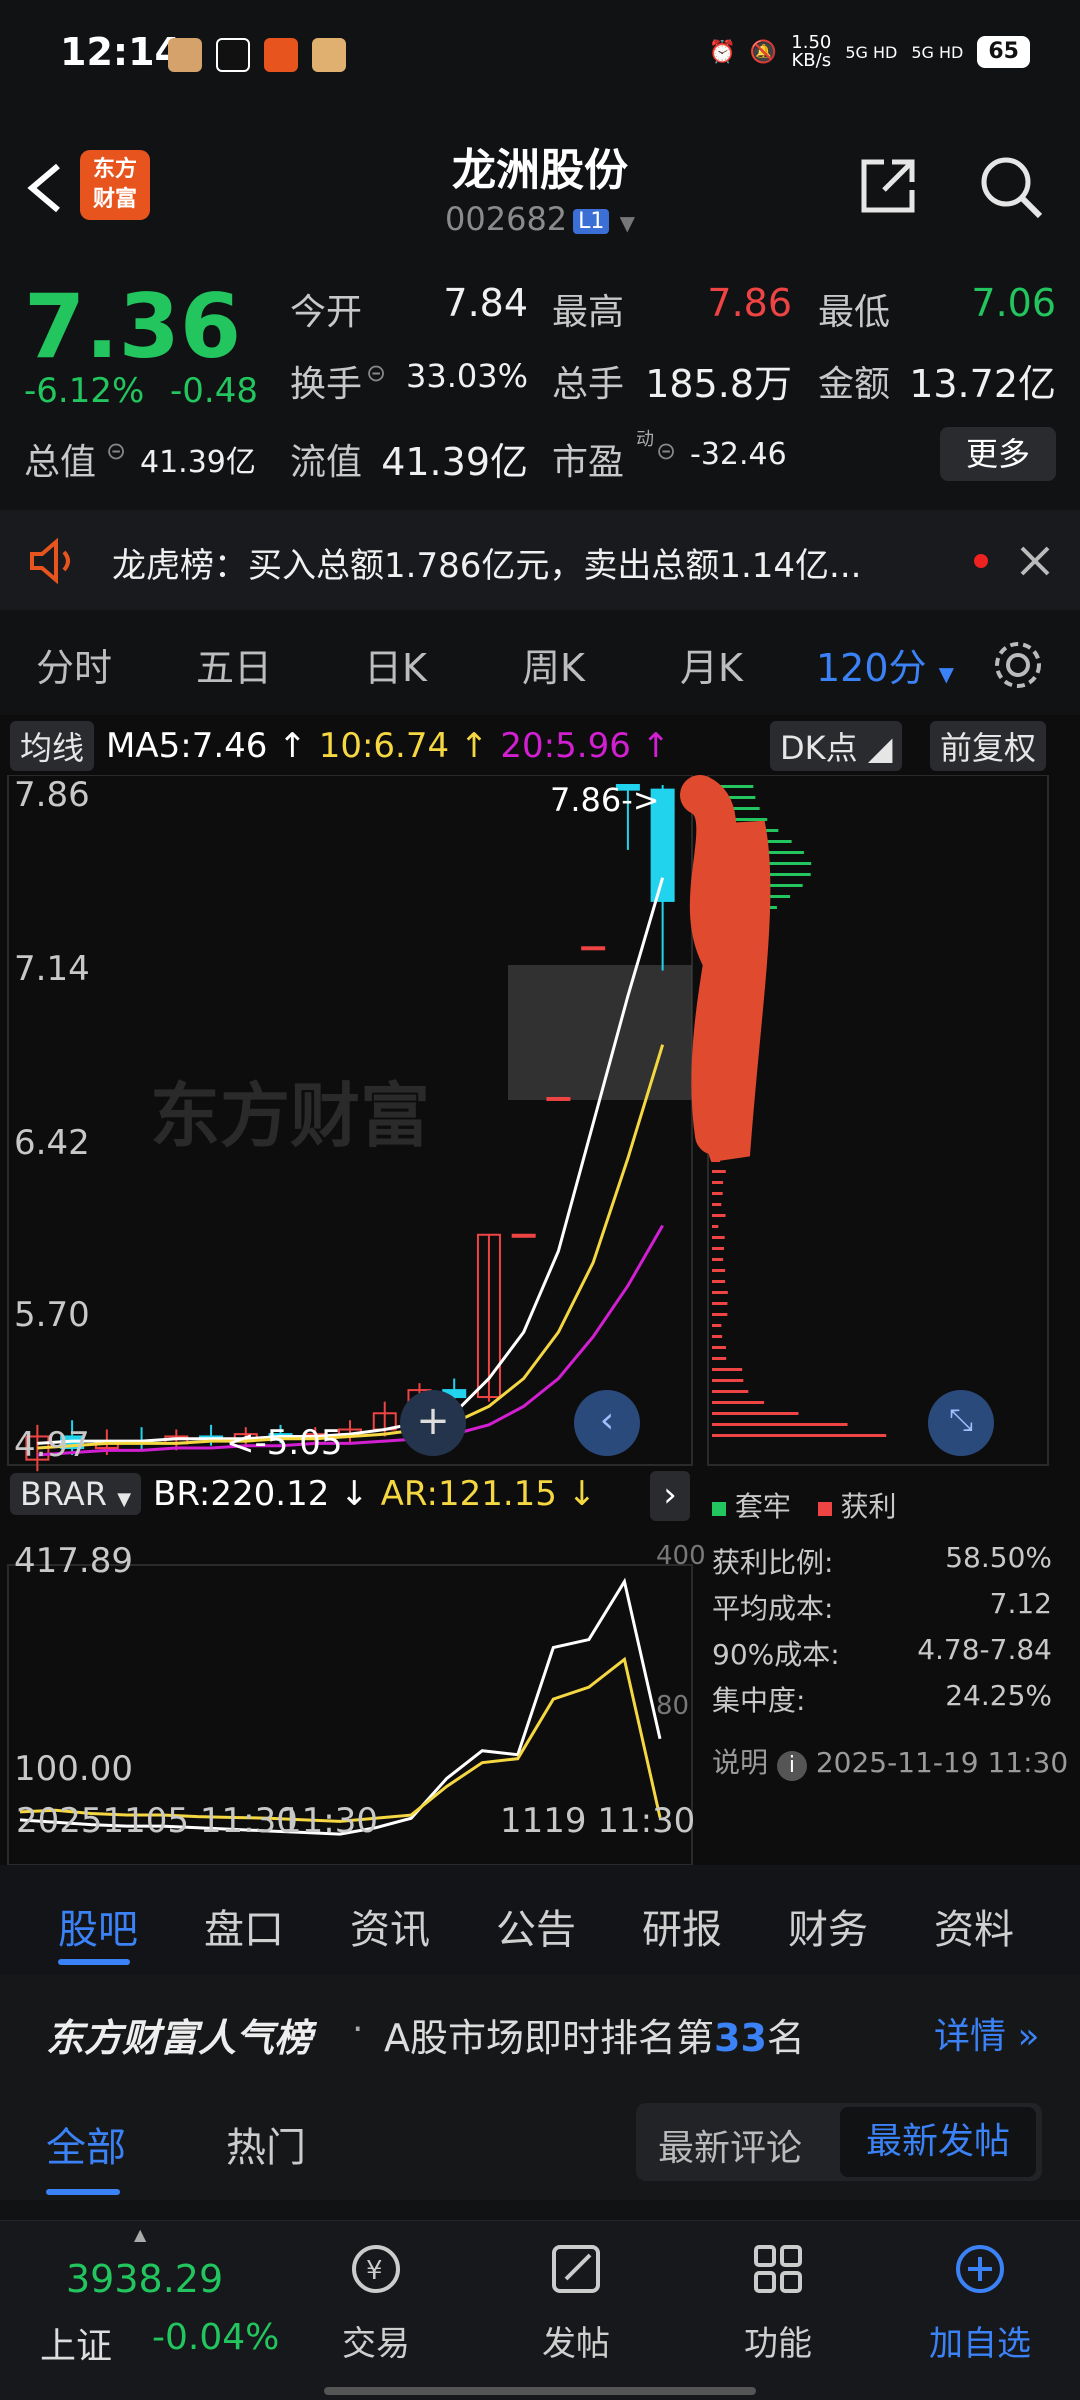 Image resolution: width=1080 pixels, height=2400 pixels. I want to click on tab-profile: 资料, so click(974, 1926).